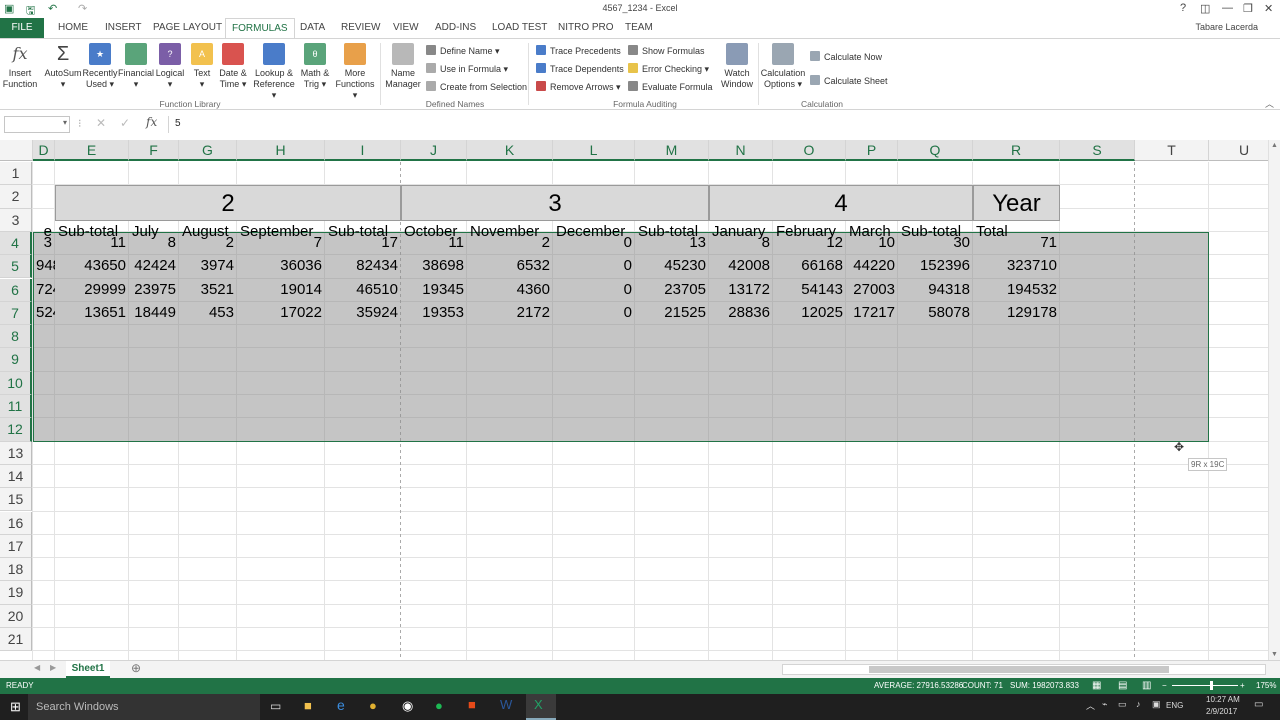 The image size is (1280, 720). Describe the element at coordinates (722, 124) in the screenshot. I see `formula-input: 5` at that location.